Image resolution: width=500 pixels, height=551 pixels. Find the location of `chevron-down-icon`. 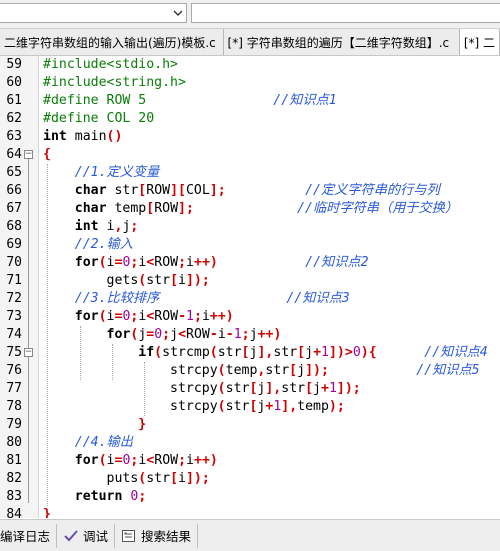

chevron-down-icon is located at coordinates (178, 13).